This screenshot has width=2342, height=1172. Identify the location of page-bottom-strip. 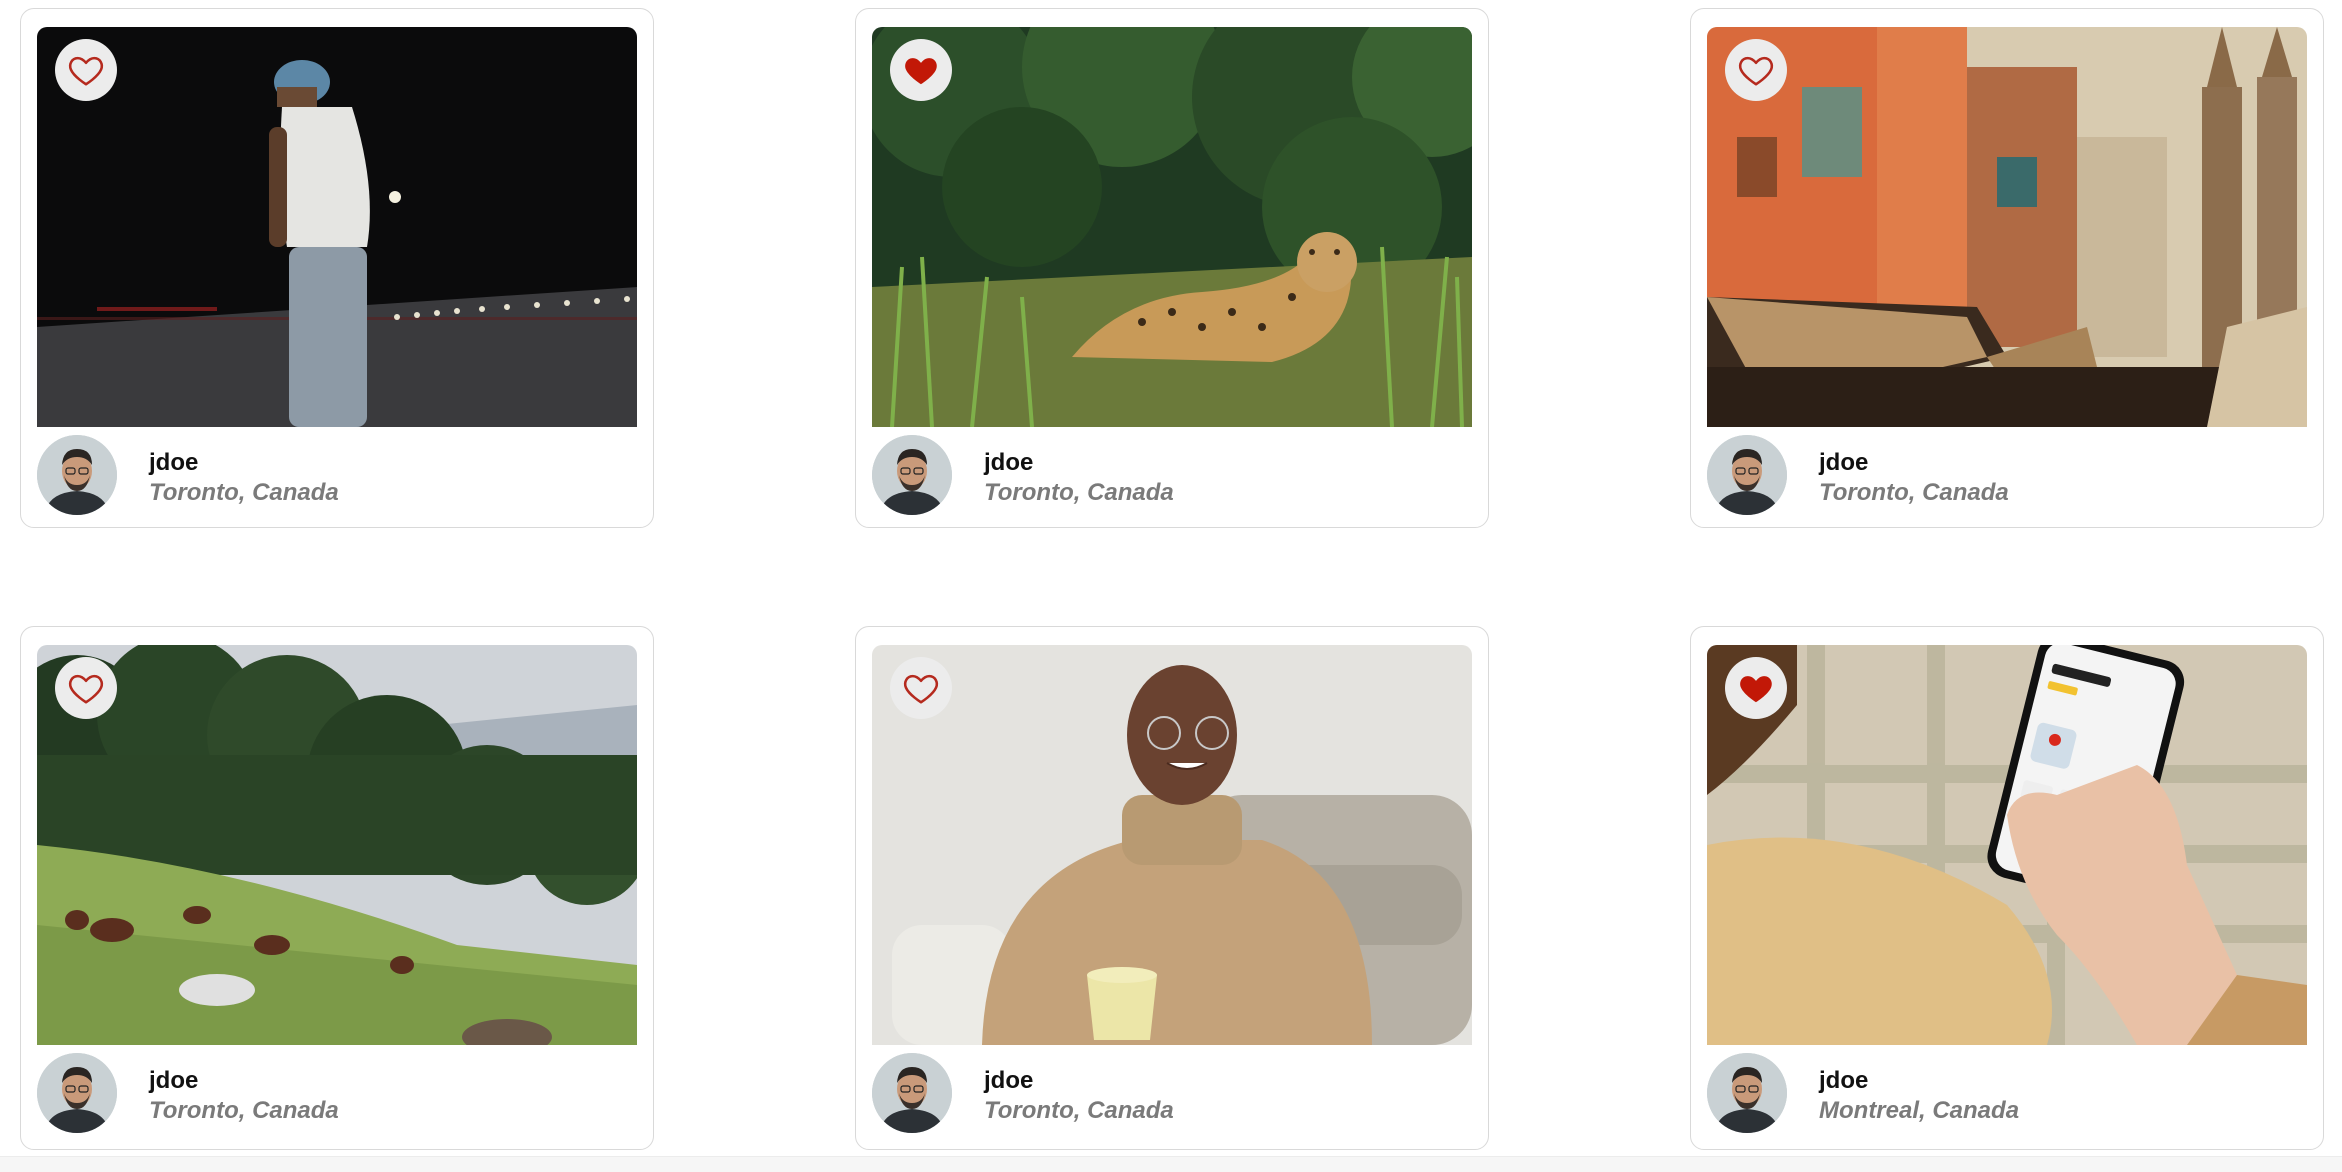
(1171, 1164).